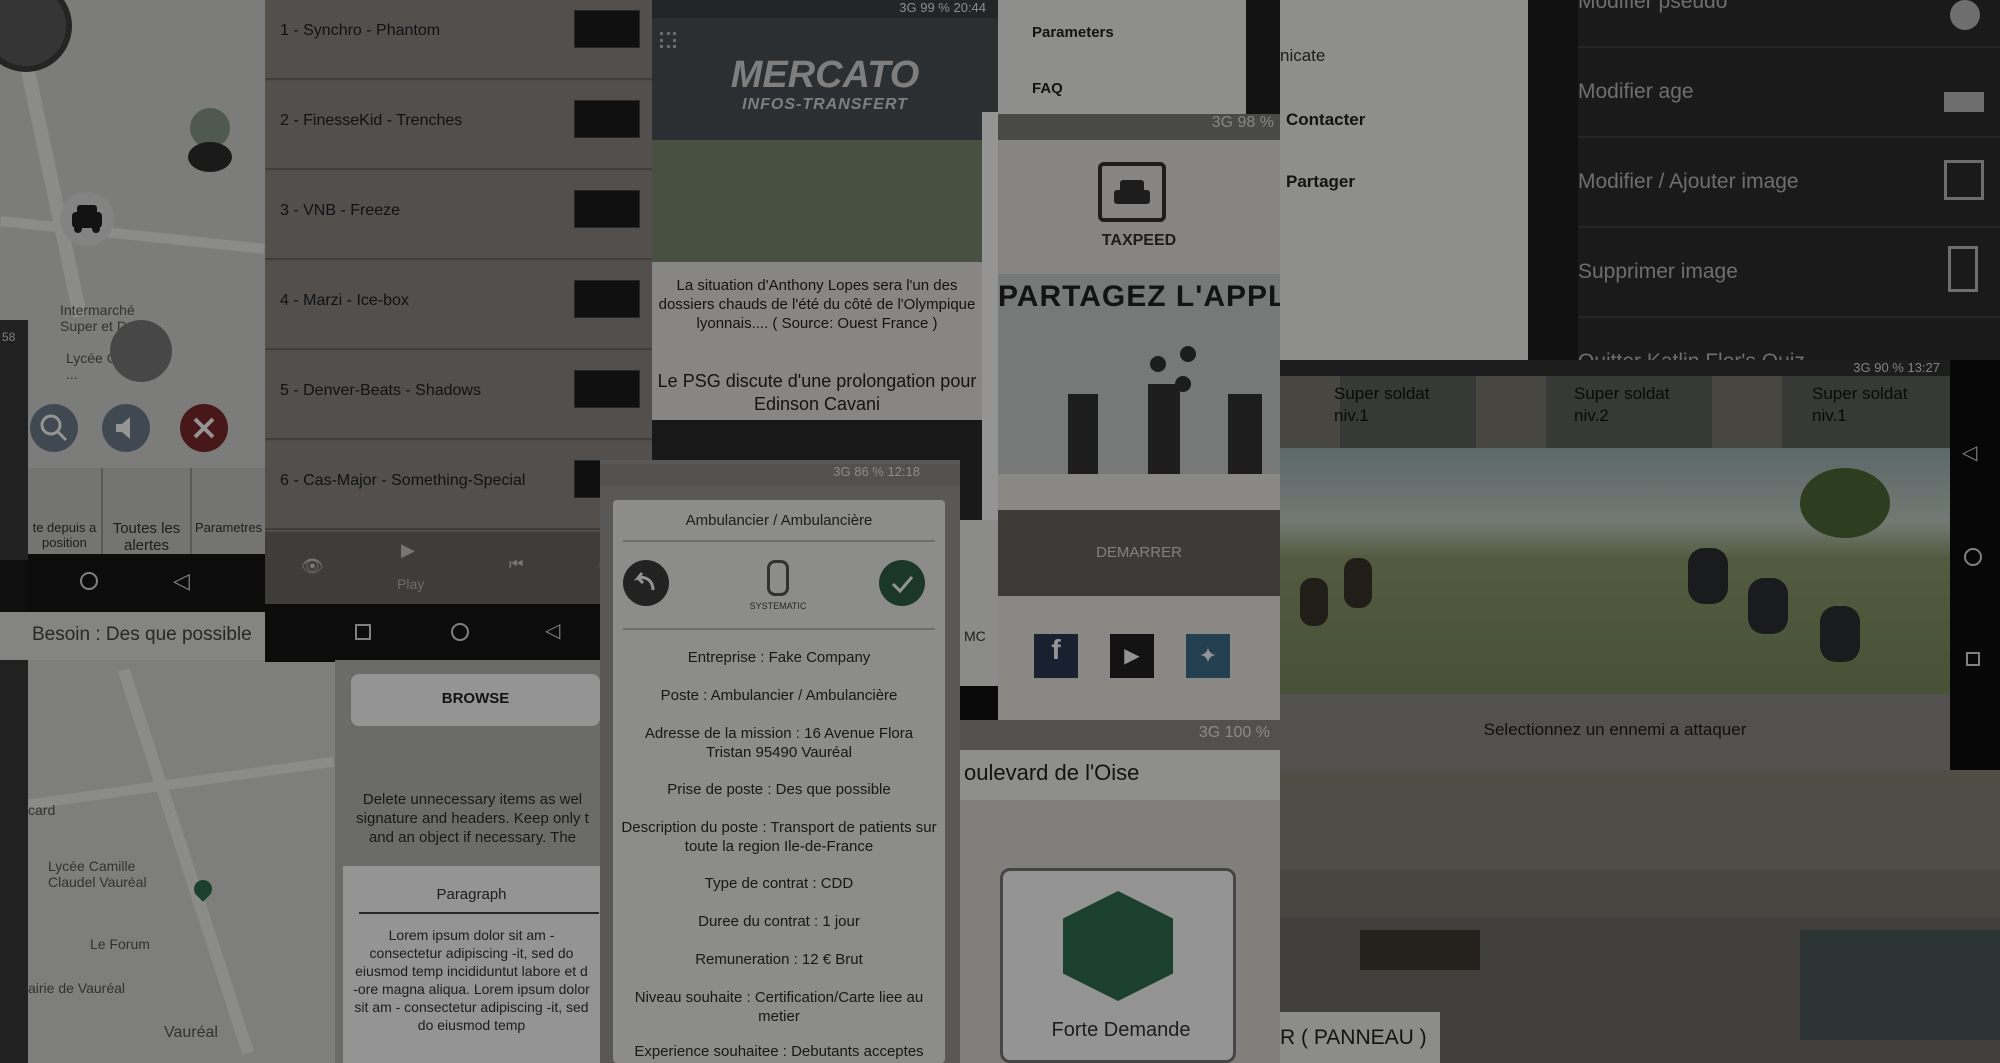 This screenshot has height=1063, width=2000. Describe the element at coordinates (14, 440) in the screenshot. I see `side-strip: 58` at that location.